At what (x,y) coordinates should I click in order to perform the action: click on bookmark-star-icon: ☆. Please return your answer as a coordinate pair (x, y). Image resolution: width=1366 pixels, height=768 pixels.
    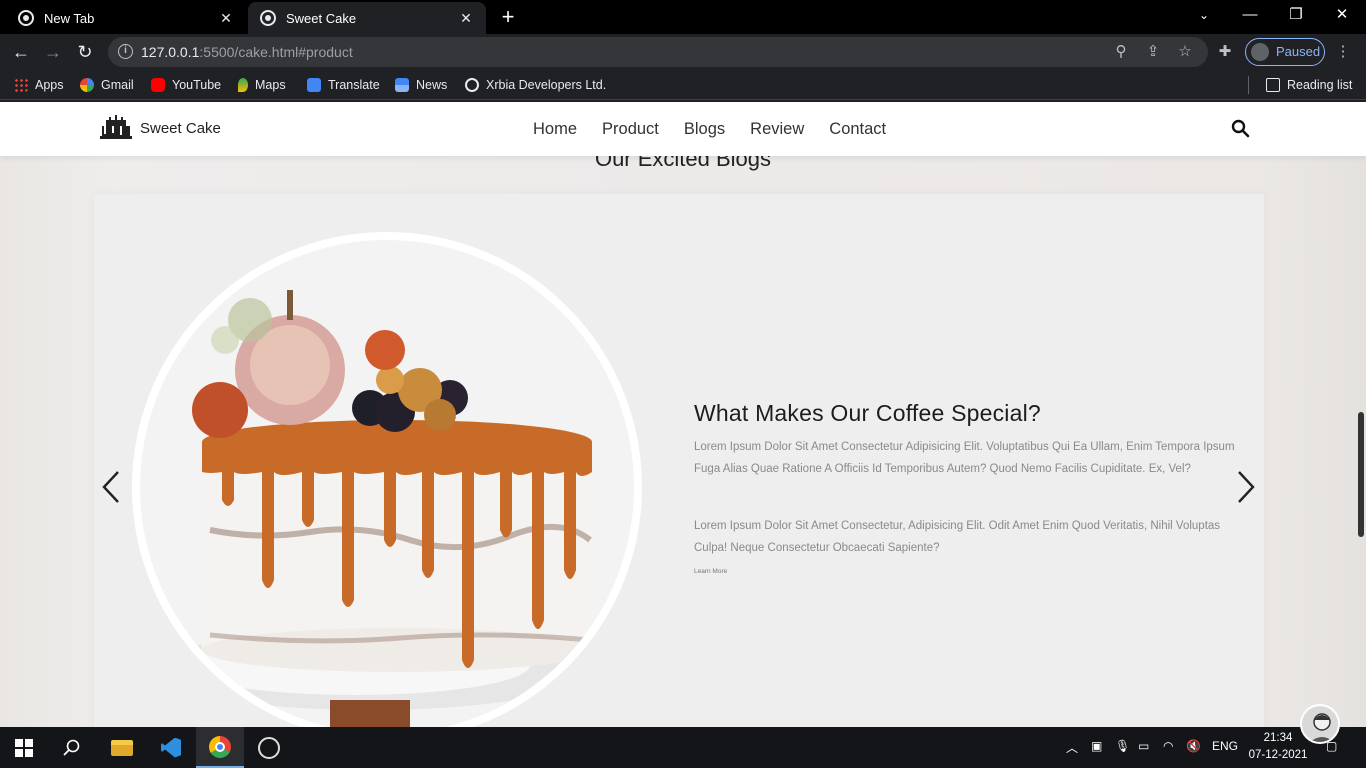
    Looking at the image, I should click on (1185, 52).